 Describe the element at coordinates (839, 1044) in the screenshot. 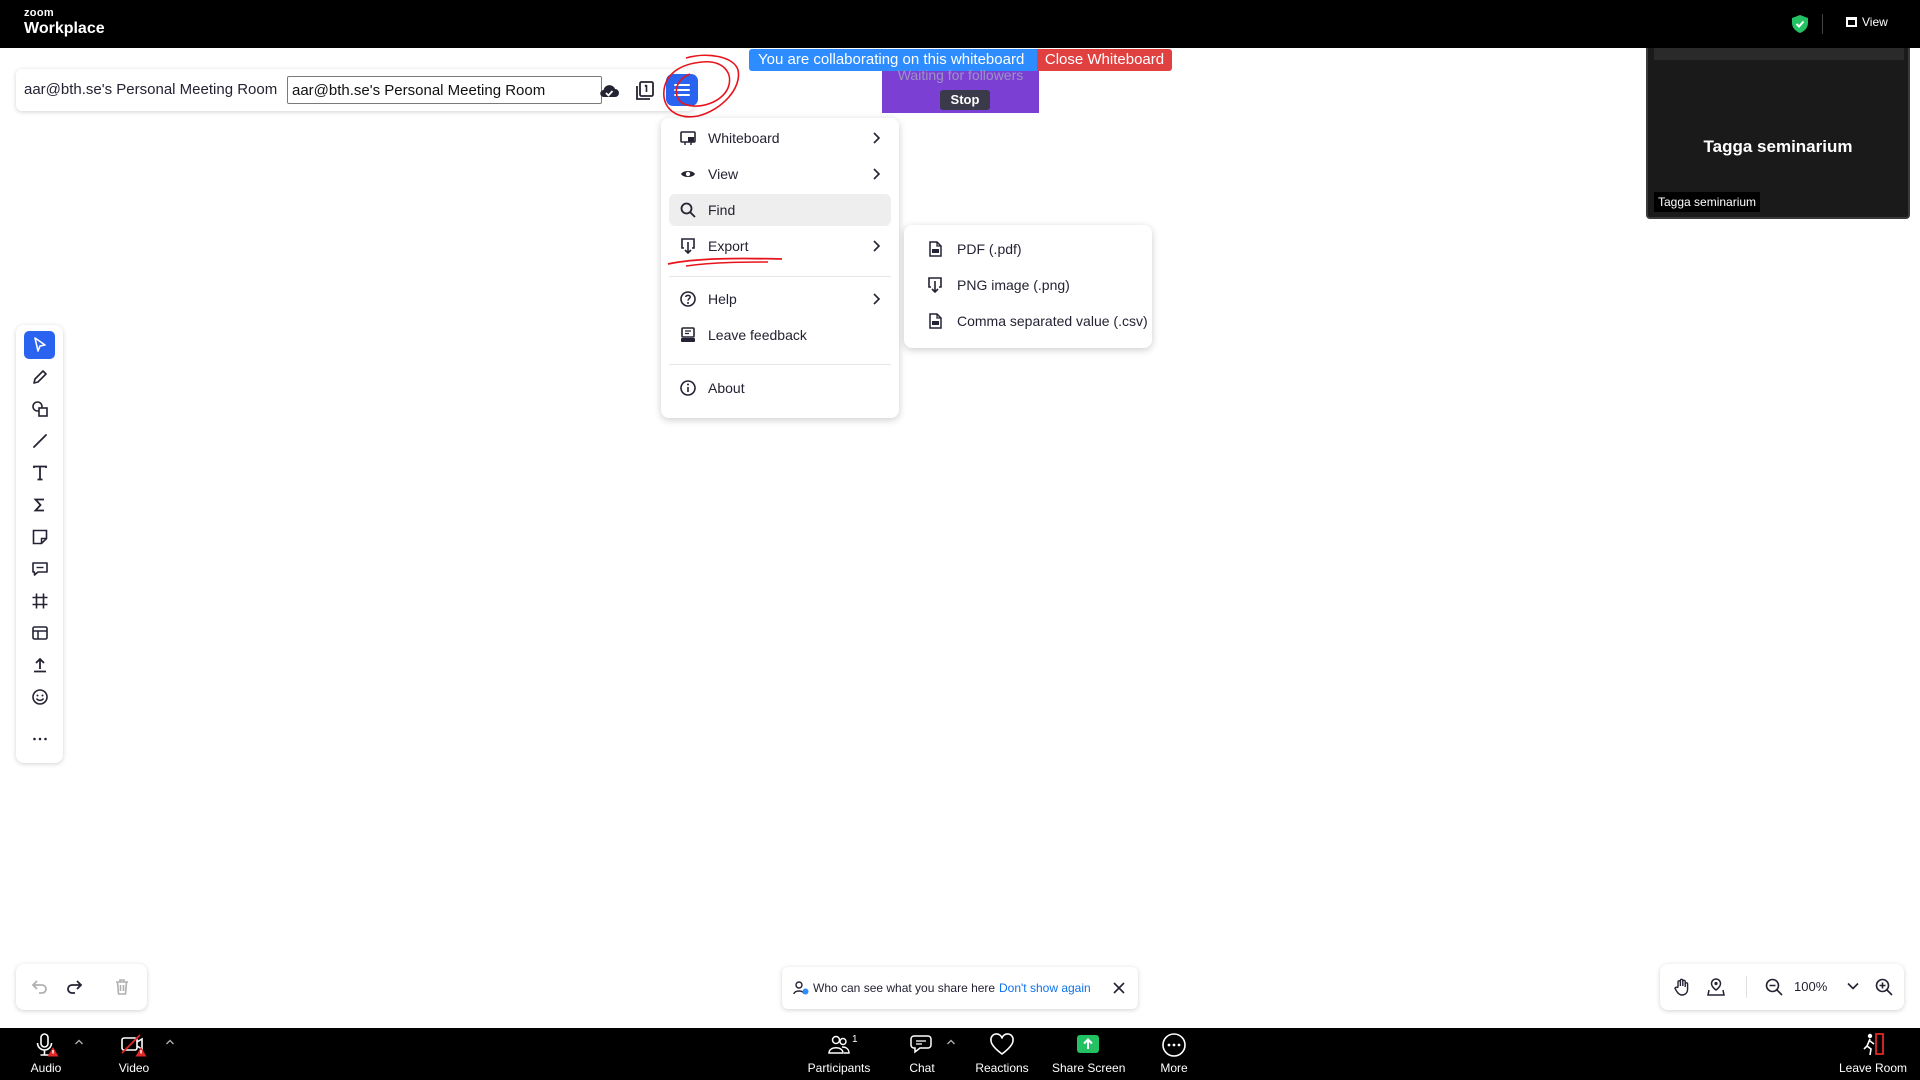

I see `participants-icon` at that location.